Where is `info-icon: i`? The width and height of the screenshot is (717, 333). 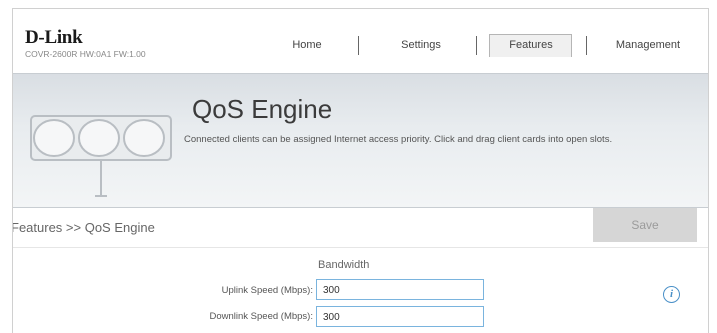 info-icon: i is located at coordinates (671, 294).